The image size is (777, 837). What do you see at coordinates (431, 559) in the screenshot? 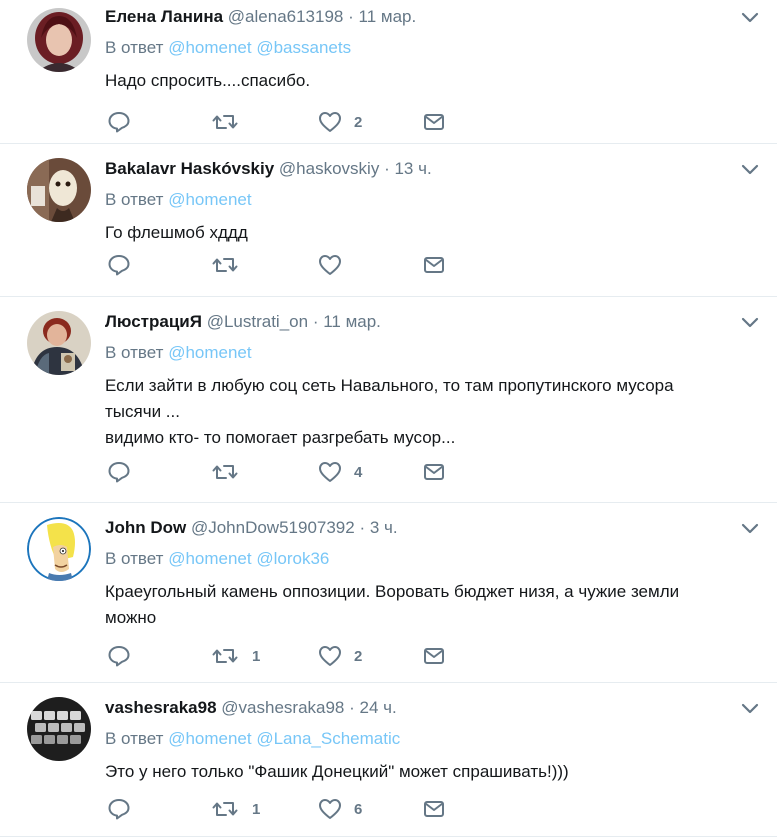
I see `reply-context: В ответ @homenet @lorok36` at bounding box center [431, 559].